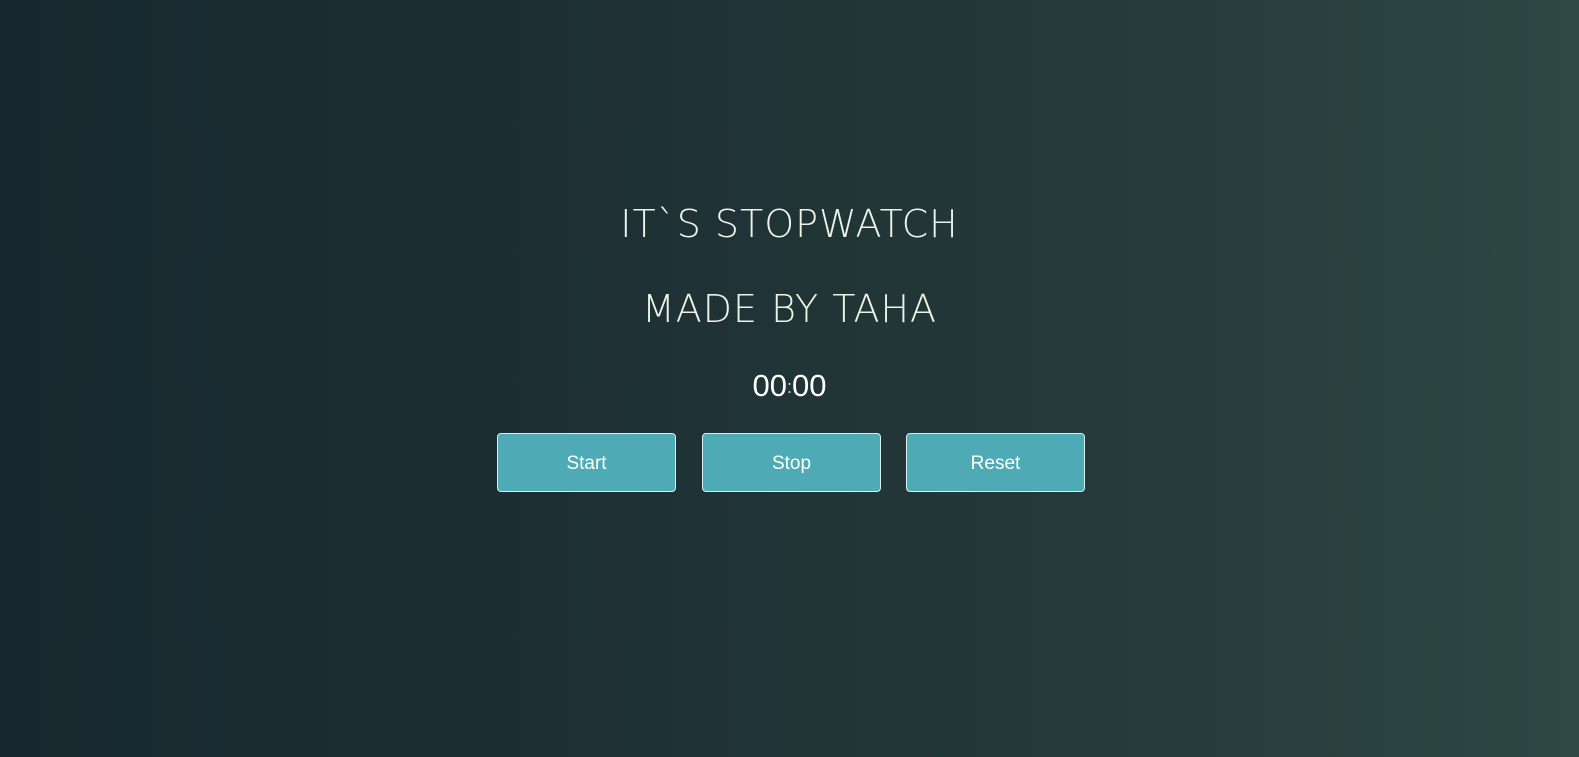 The image size is (1579, 757). What do you see at coordinates (995, 462) in the screenshot?
I see `reset-button: Reset` at bounding box center [995, 462].